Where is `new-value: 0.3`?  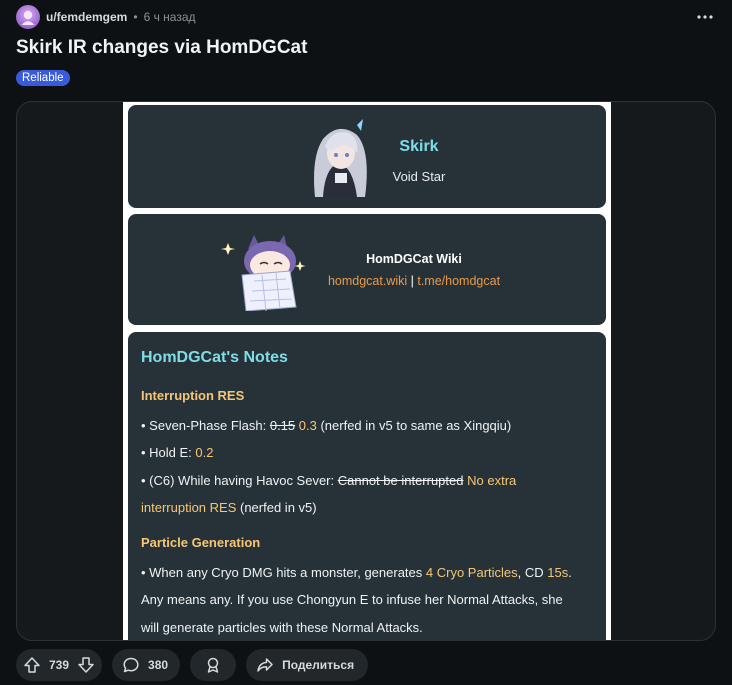
new-value: 0.3 is located at coordinates (307, 425).